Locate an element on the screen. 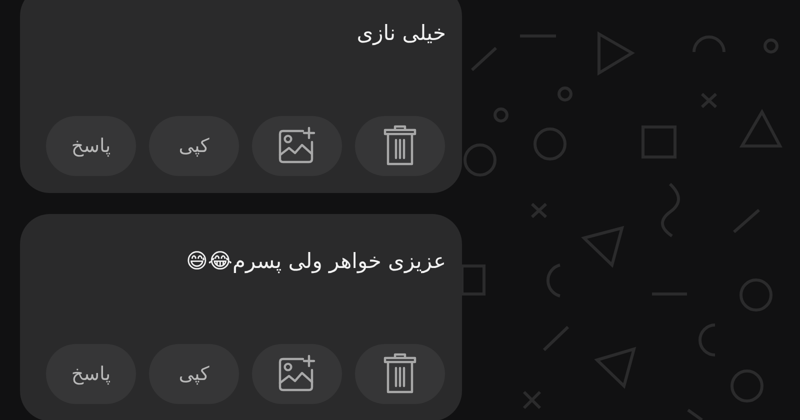  message-text: خیلی نازی is located at coordinates (401, 34).